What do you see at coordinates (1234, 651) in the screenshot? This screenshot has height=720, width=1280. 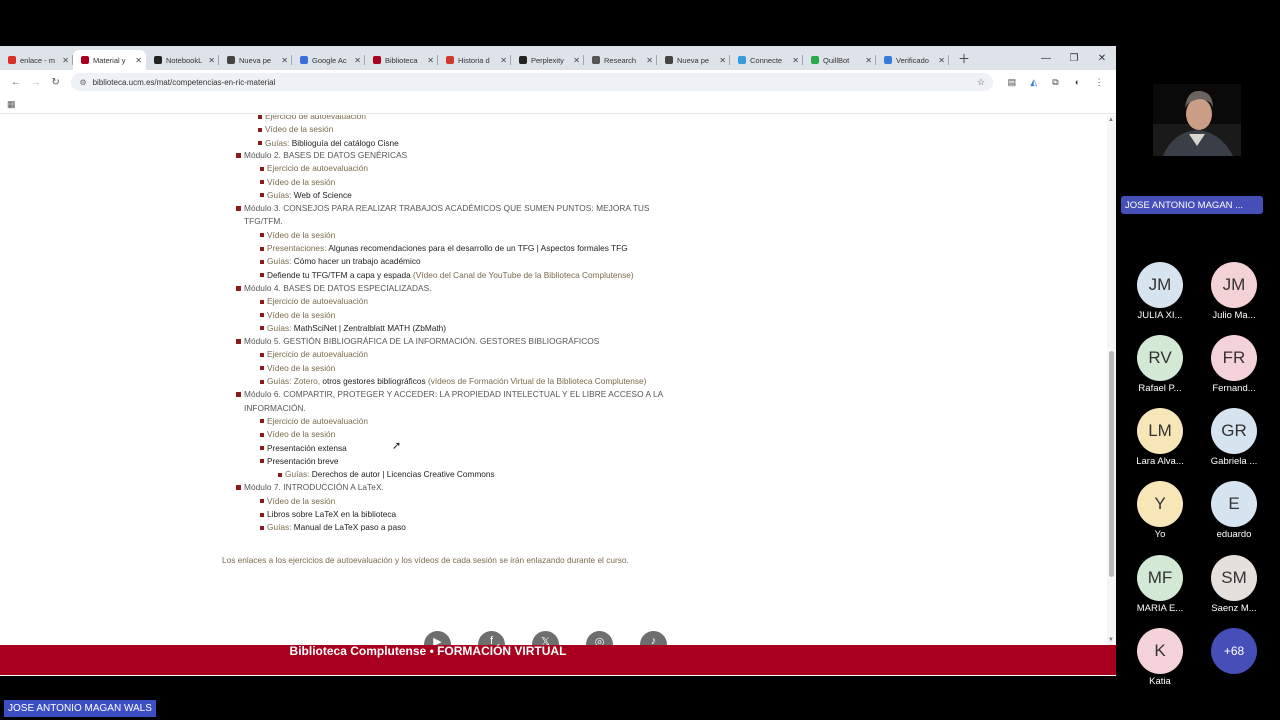 I see `more-participants-button: +68` at bounding box center [1234, 651].